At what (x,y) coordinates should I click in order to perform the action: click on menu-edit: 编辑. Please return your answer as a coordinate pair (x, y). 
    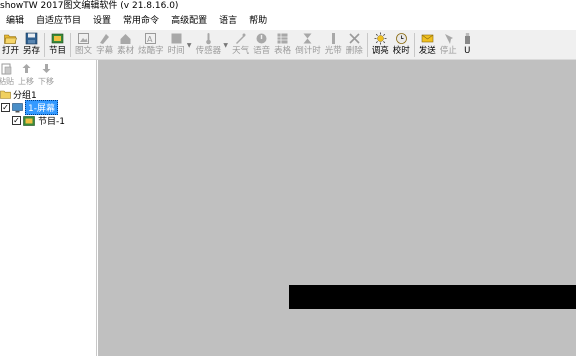
    Looking at the image, I should click on (15, 21).